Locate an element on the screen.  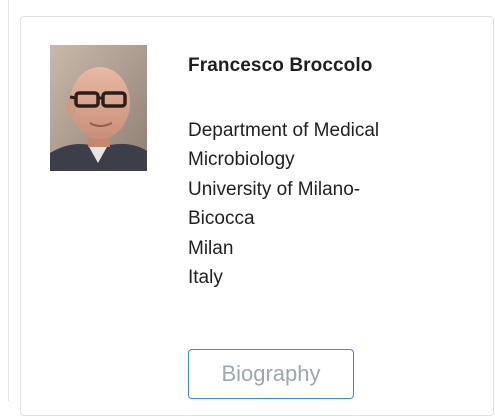
affiliation-country: Italy is located at coordinates (205, 278).